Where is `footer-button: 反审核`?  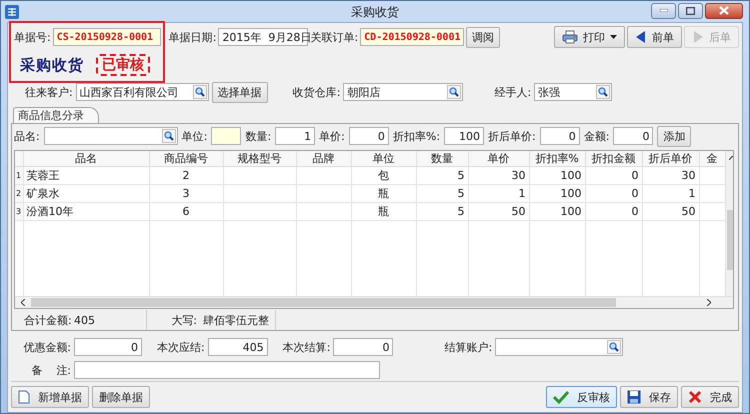 footer-button: 反审核 is located at coordinates (581, 397).